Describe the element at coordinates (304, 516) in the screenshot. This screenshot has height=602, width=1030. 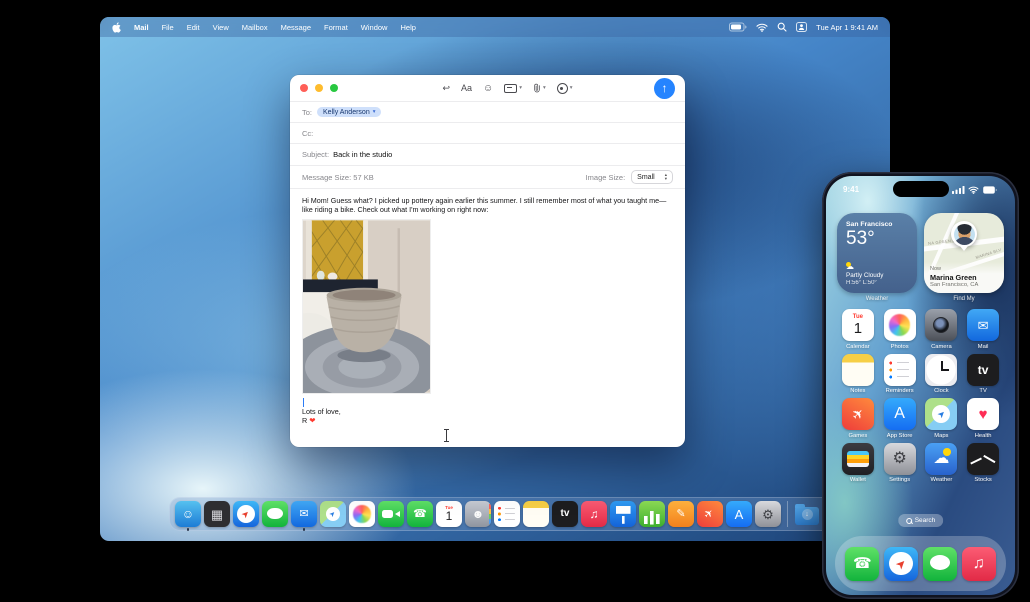
I see `dock-mail-icon: ✉` at that location.